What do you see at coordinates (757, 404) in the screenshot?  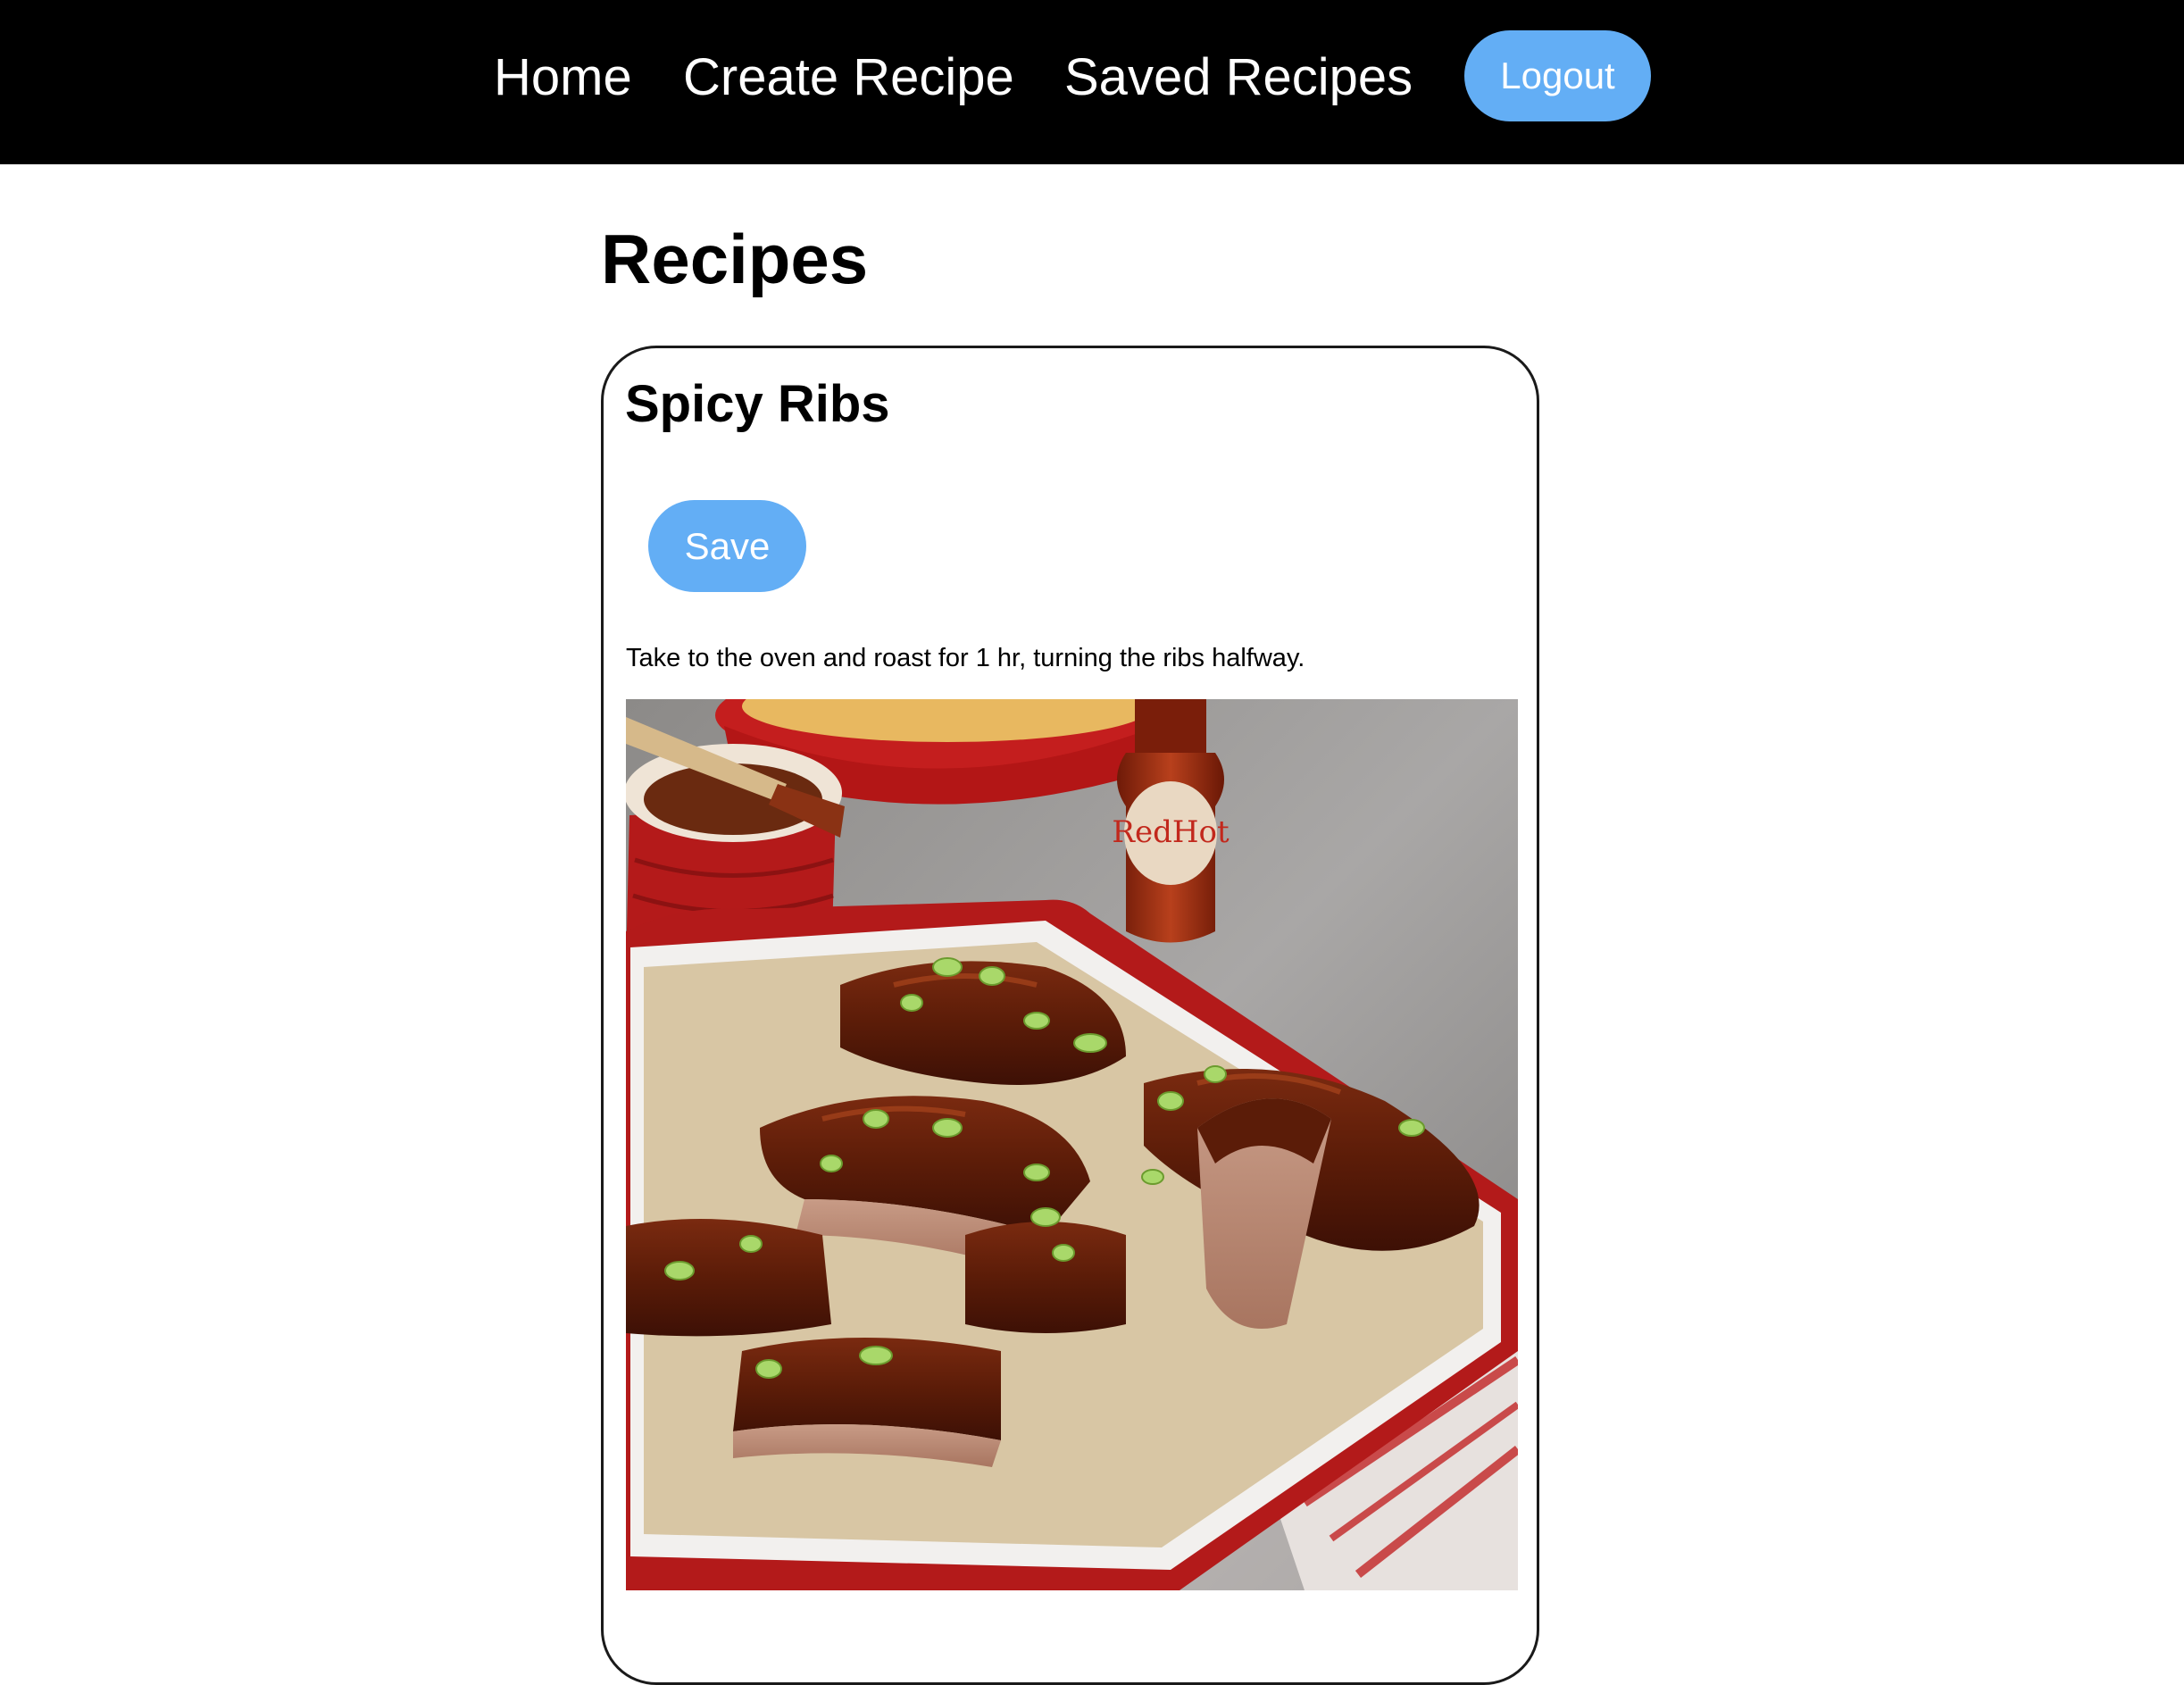 I see `recipe-title: Spicy Ribs` at bounding box center [757, 404].